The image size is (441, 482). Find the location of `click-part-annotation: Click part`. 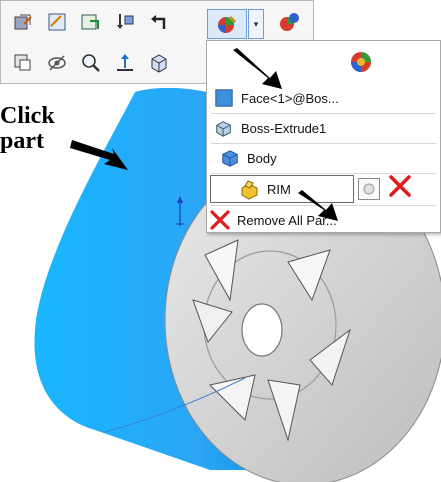

click-part-annotation: Click part is located at coordinates (27, 129).